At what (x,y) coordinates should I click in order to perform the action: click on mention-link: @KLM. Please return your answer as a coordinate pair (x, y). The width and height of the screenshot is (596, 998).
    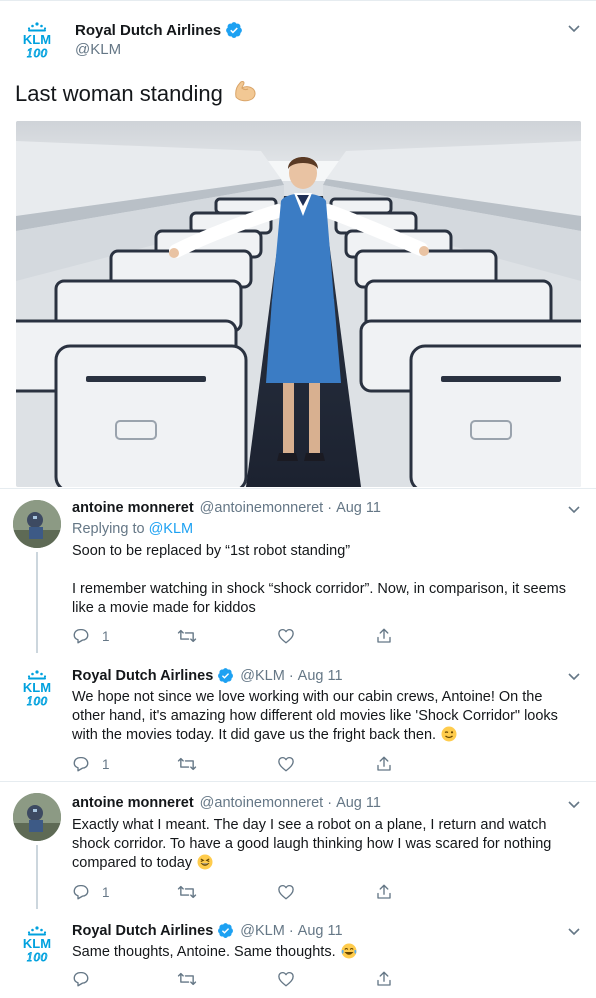
    Looking at the image, I should click on (171, 529).